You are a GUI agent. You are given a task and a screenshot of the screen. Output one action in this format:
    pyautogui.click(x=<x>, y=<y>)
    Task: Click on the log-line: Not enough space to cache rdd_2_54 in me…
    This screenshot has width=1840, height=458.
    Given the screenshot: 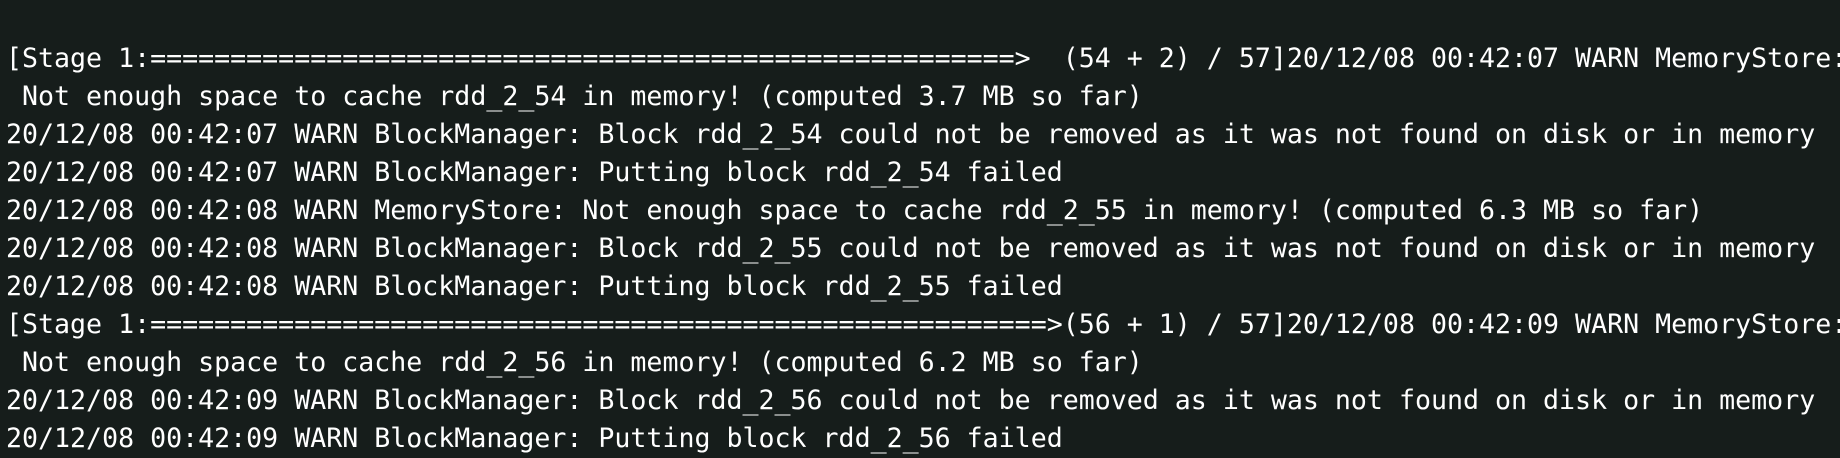 What is the action you would take?
    pyautogui.click(x=574, y=97)
    